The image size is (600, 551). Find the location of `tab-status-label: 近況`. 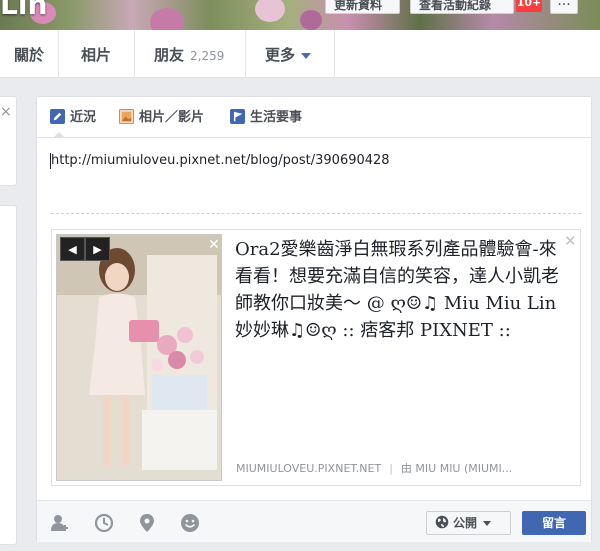

tab-status-label: 近況 is located at coordinates (83, 117).